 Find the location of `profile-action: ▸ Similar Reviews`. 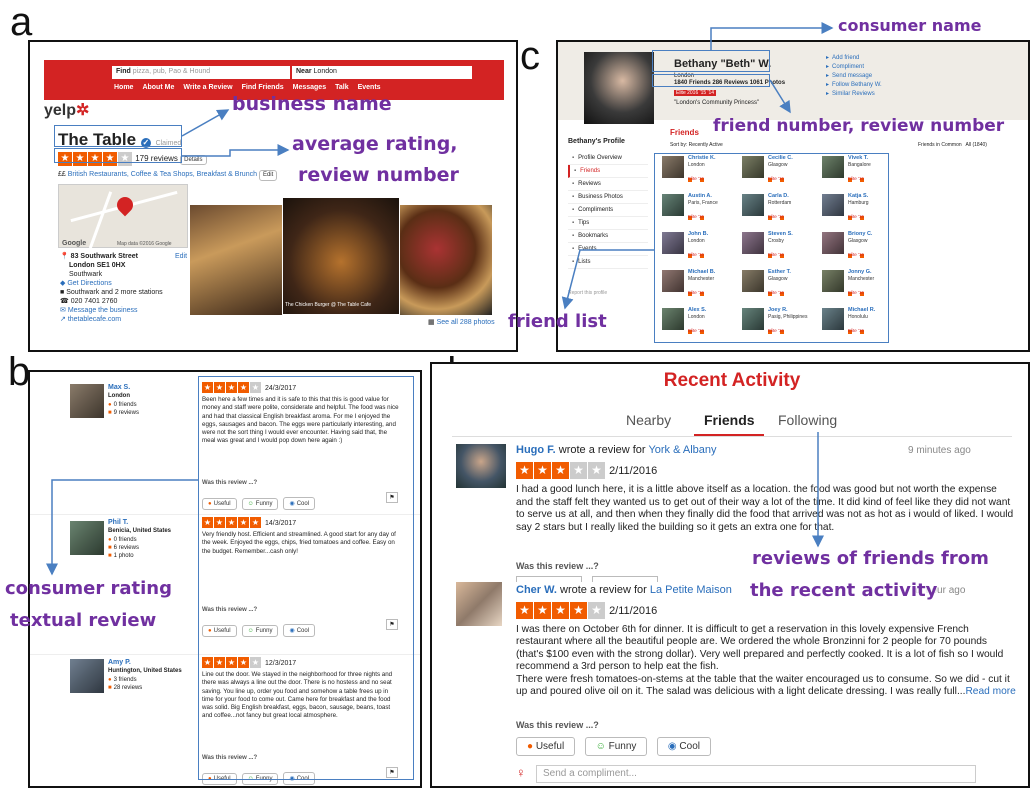

profile-action: ▸ Similar Reviews is located at coordinates (854, 94).